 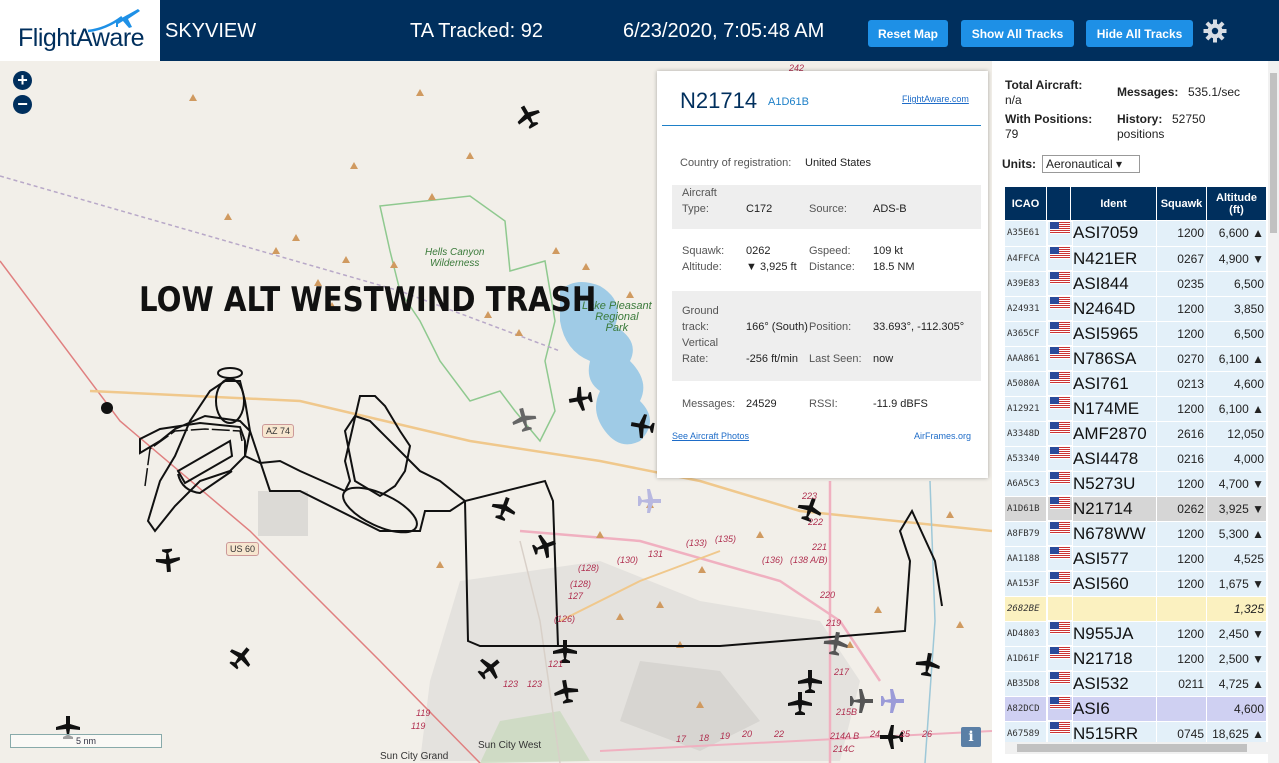 What do you see at coordinates (80, 30) in the screenshot?
I see `flightaware-logo: FlightAware` at bounding box center [80, 30].